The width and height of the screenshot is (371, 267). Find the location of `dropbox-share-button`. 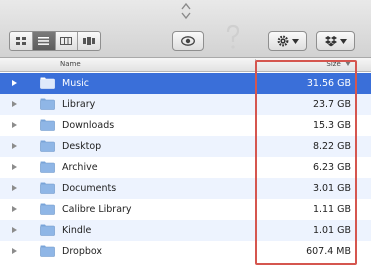

dropbox-share-button is located at coordinates (335, 41).